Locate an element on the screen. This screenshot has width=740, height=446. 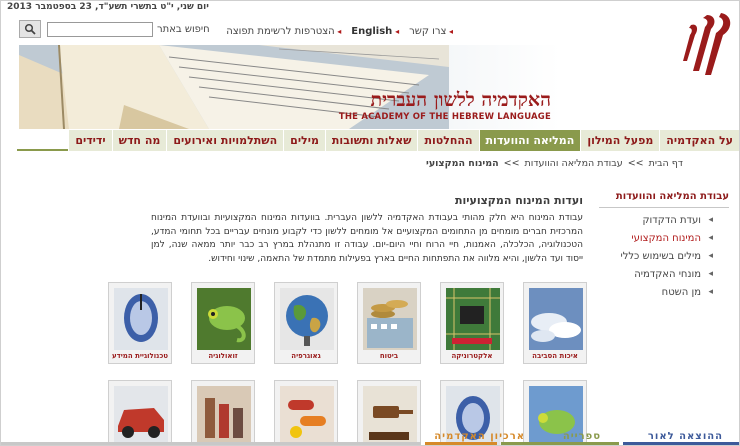
sidebar-title: עבודת המליאה והוועדות is located at coordinates (664, 199).